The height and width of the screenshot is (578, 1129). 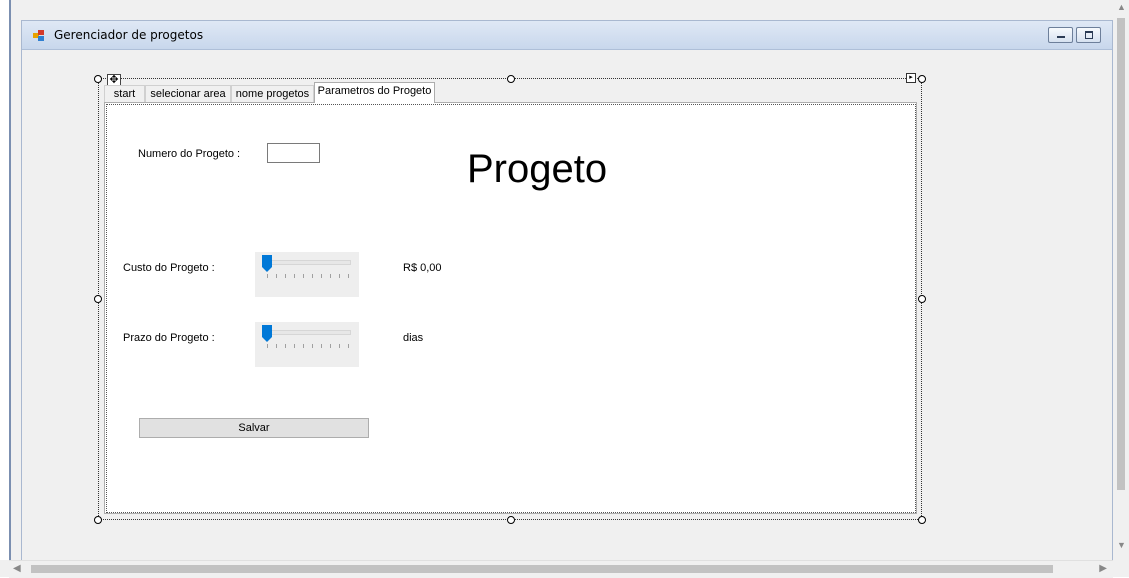 I want to click on scroll-right-icon: ▶, so click(x=1103, y=568).